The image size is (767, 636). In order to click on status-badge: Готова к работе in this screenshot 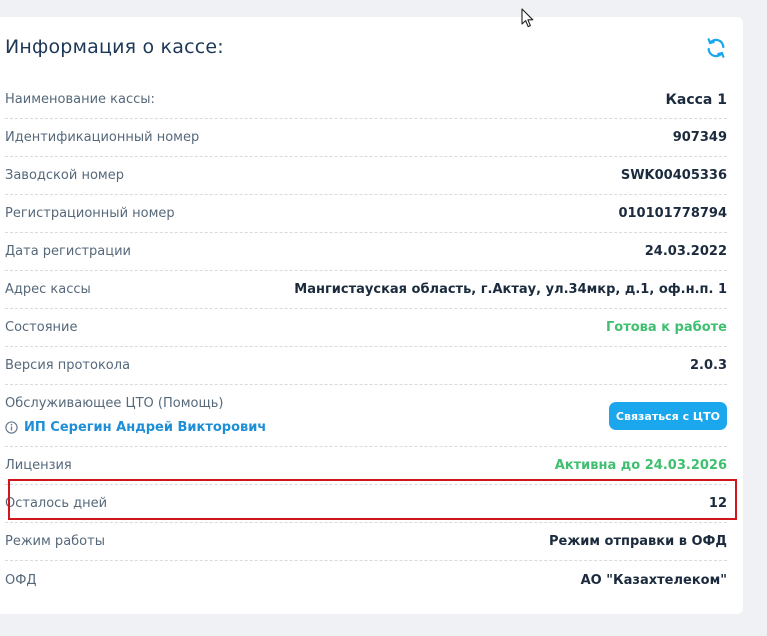, I will do `click(666, 327)`.